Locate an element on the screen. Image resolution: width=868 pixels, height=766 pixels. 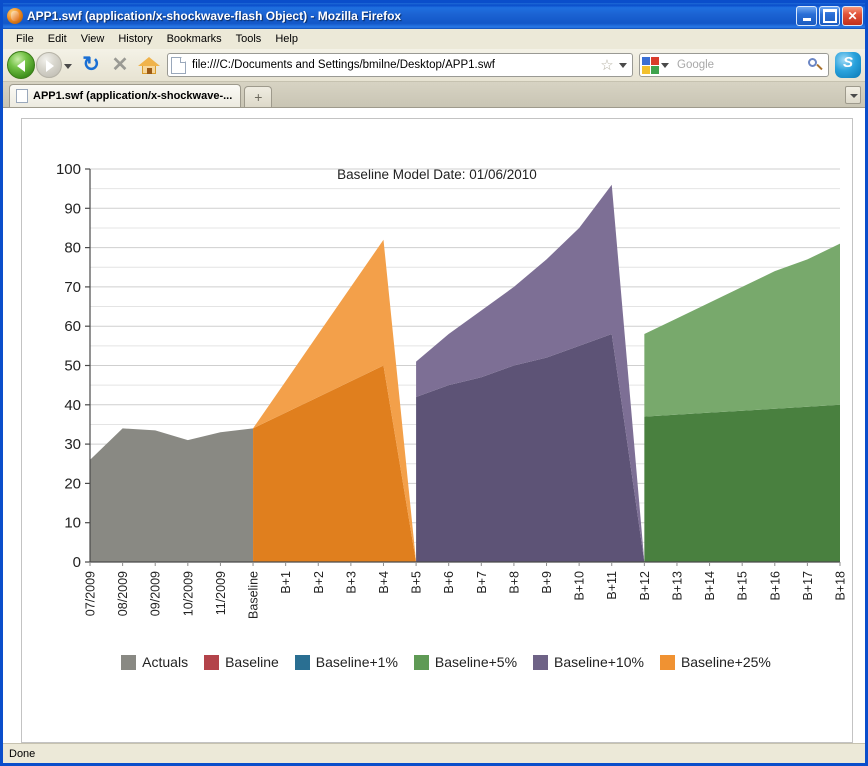
page-favicon-icon is located at coordinates (178, 65).